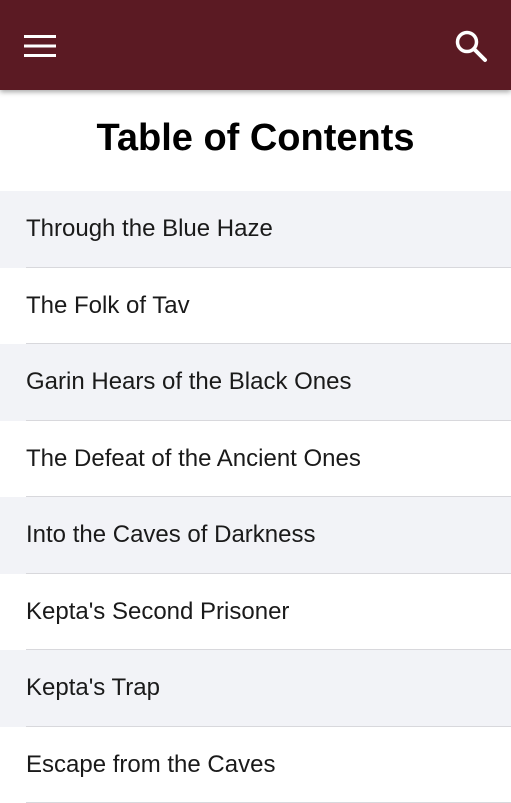 Image resolution: width=511 pixels, height=803 pixels. I want to click on toc-item: The Defeat of the Ancient Ones, so click(255, 459).